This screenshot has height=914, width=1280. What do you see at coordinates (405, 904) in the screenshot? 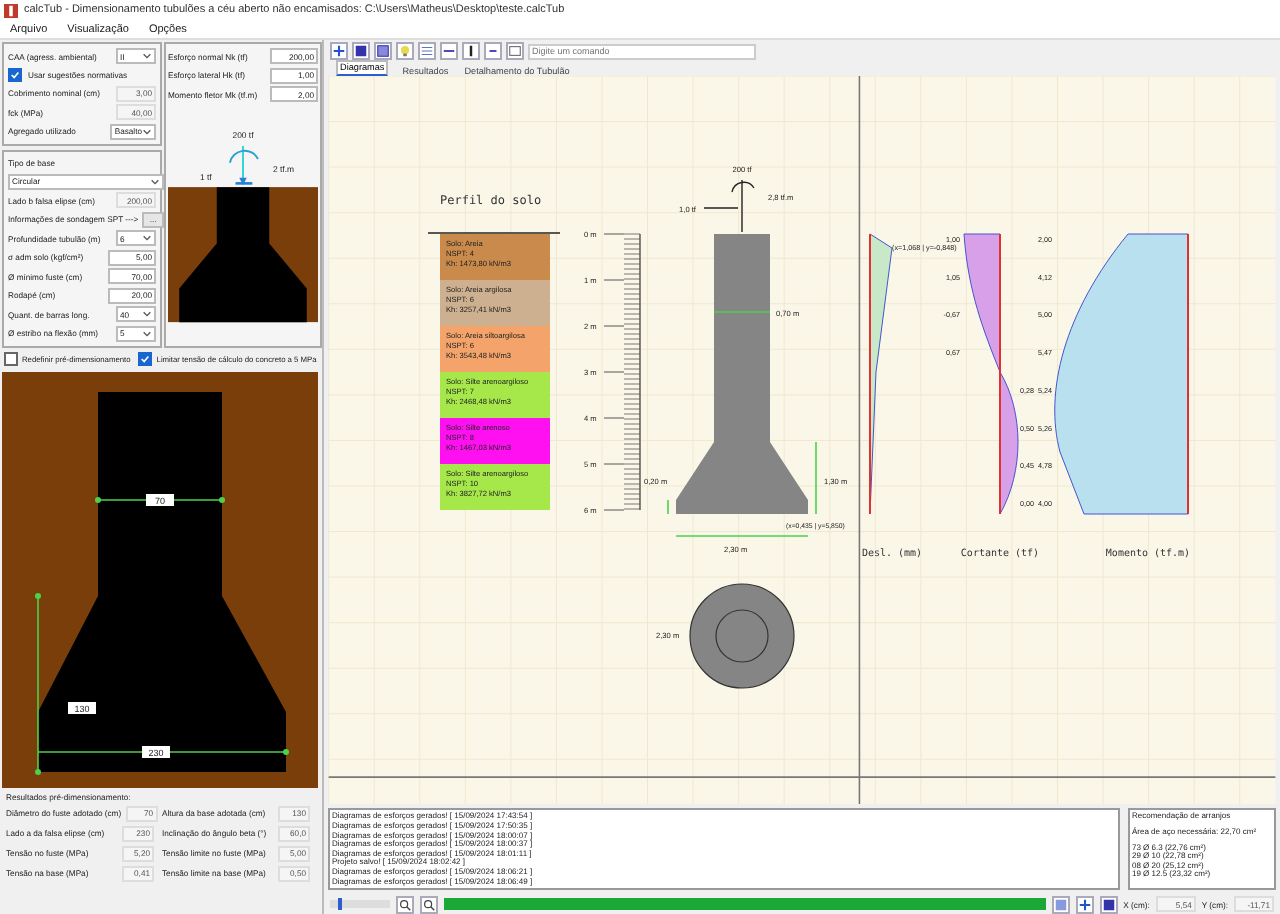
I see `zoom-in-icon` at bounding box center [405, 904].